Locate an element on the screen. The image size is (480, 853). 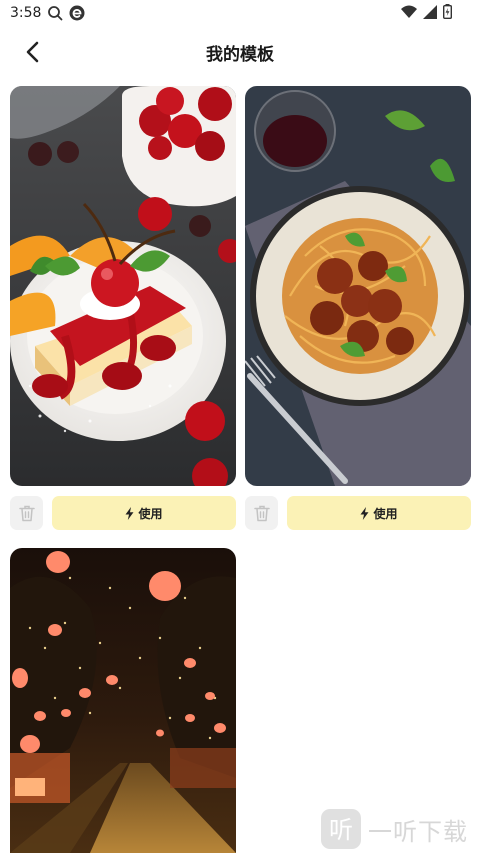
search-icon is located at coordinates (55, 13).